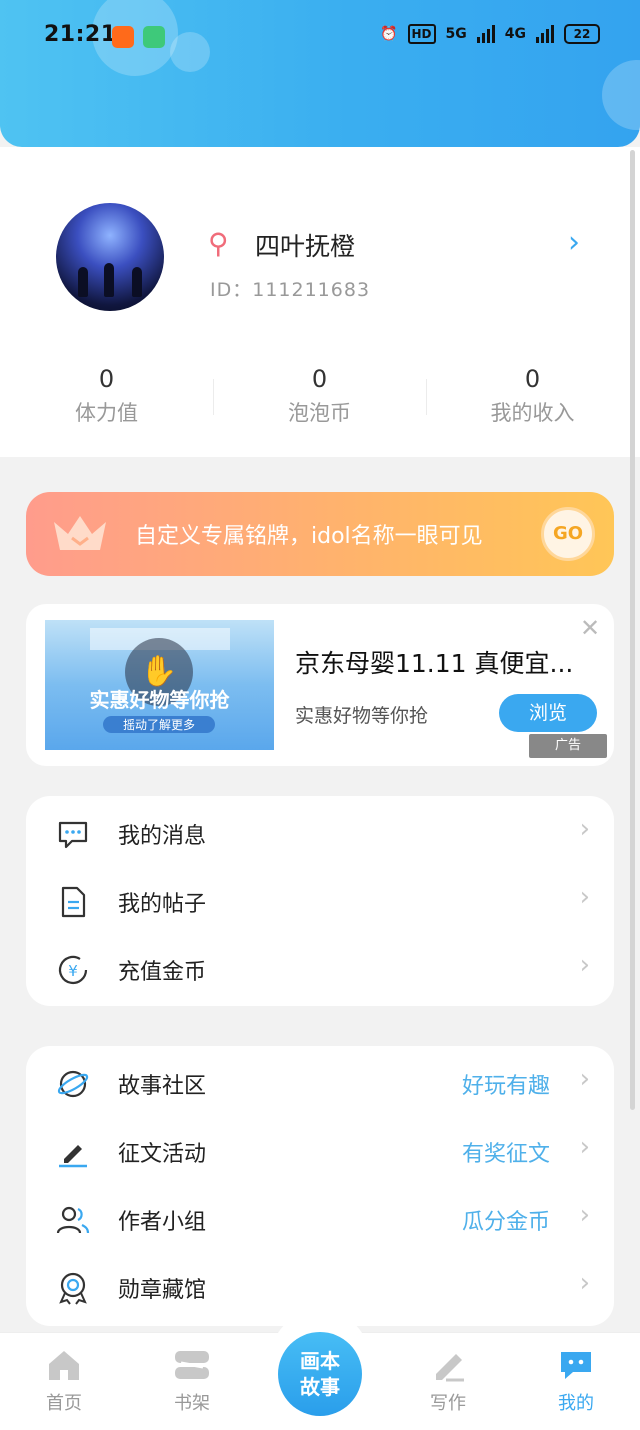  I want to click on status-icons: ⏰ HD 5G 4G 22, so click(490, 34).